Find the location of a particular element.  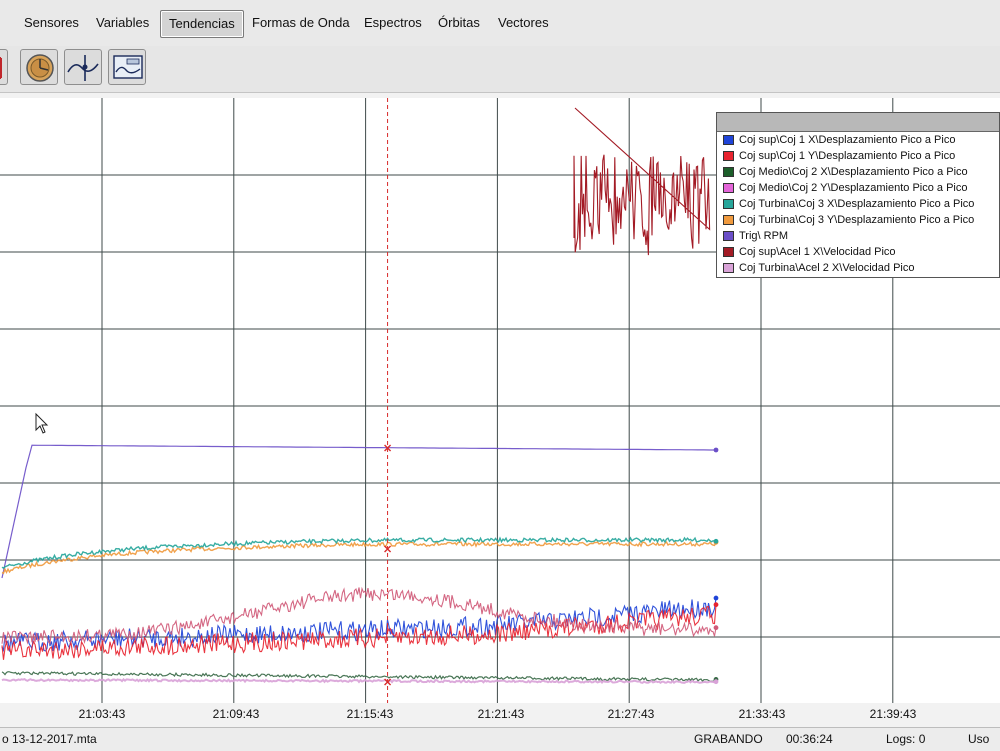

clock-gauge-icon is located at coordinates (39, 67).